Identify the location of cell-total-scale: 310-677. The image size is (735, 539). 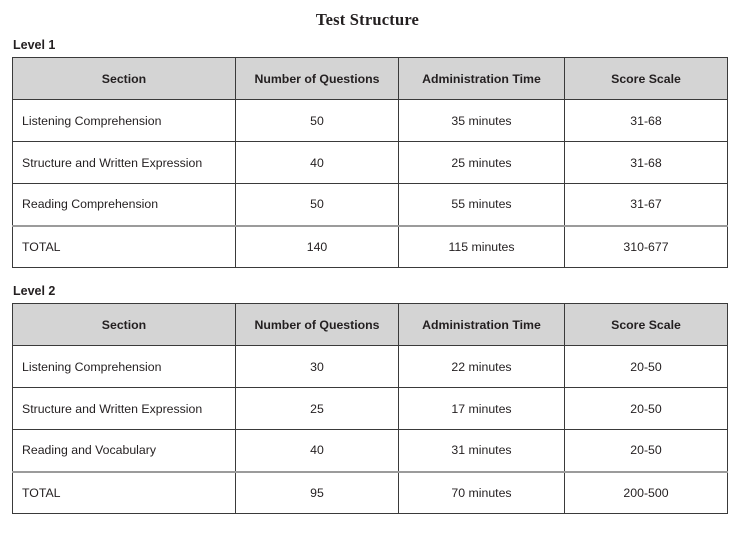
(646, 246).